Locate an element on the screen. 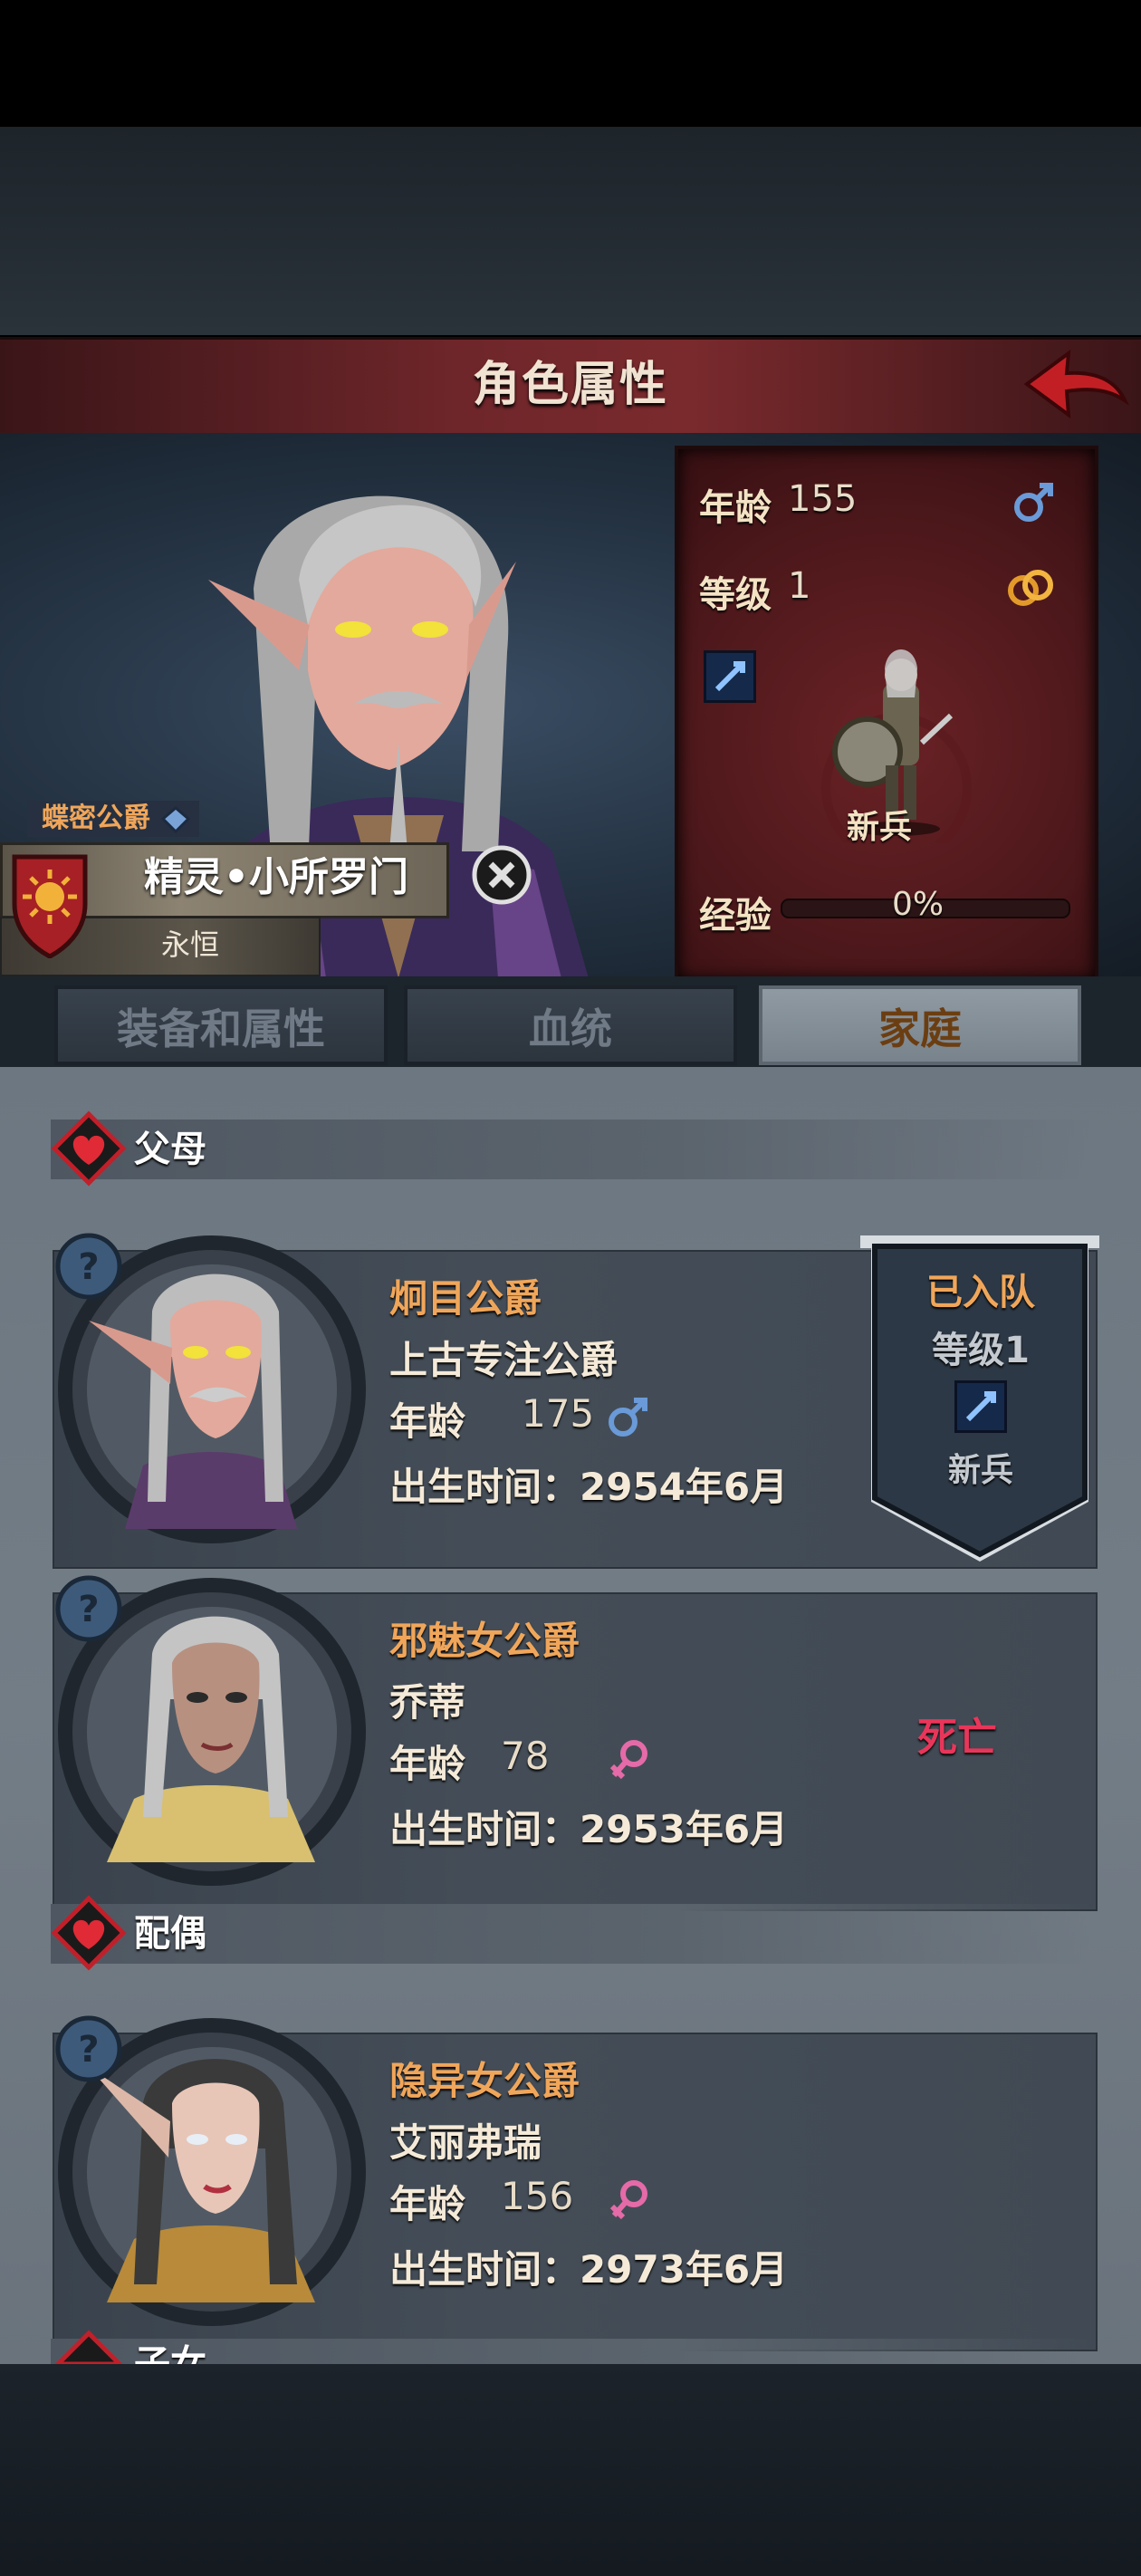  soldier-class-label: 新兵 is located at coordinates (880, 827).